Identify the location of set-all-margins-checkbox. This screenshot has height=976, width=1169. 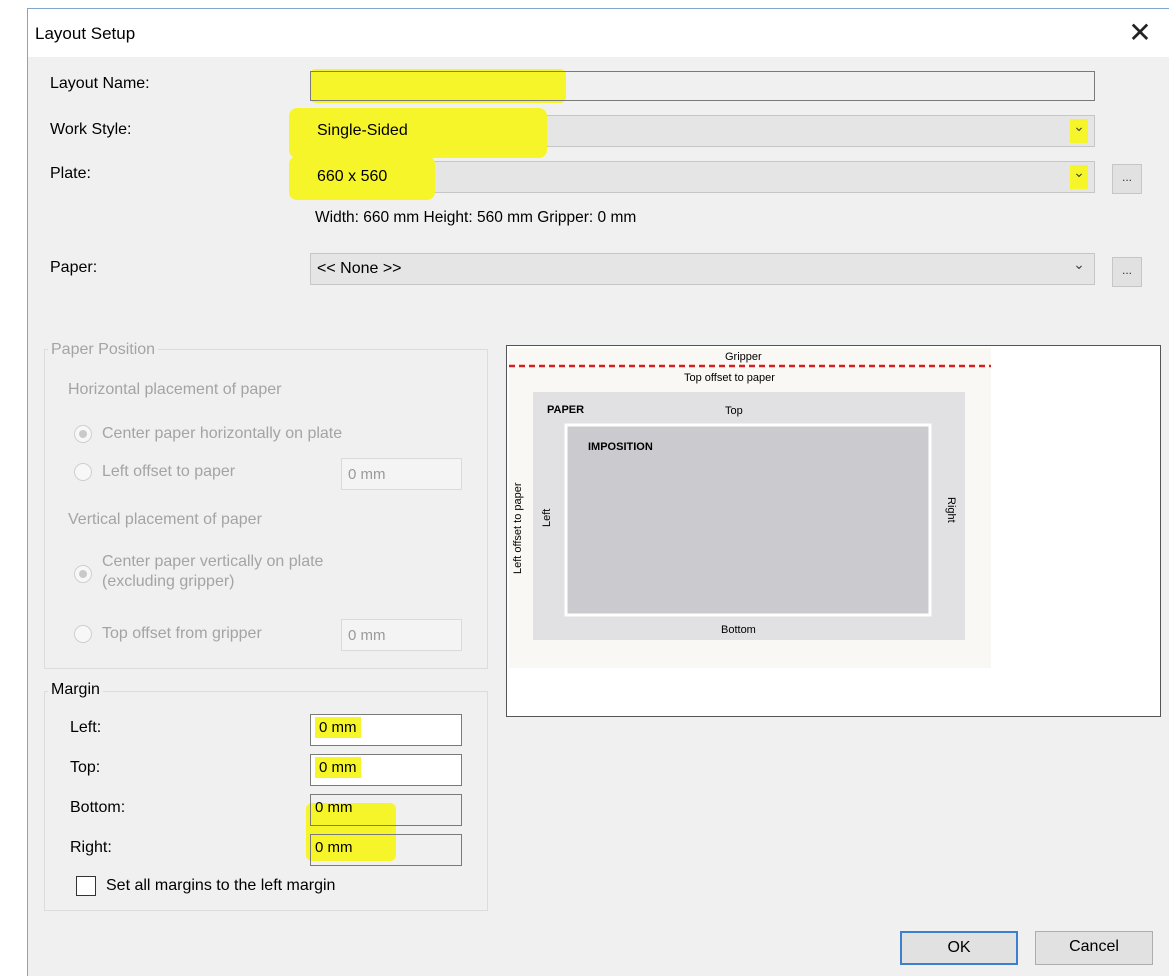
(86, 886).